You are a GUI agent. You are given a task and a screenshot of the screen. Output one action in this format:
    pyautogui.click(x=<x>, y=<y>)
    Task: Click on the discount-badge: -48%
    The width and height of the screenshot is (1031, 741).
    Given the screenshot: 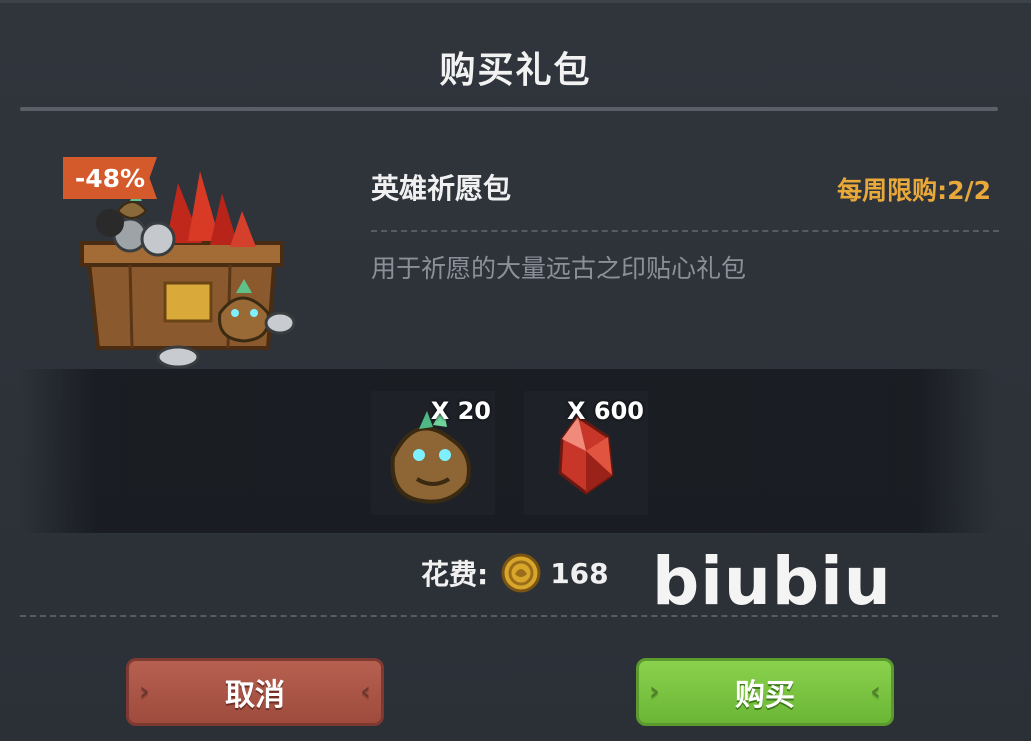 What is the action you would take?
    pyautogui.click(x=110, y=178)
    